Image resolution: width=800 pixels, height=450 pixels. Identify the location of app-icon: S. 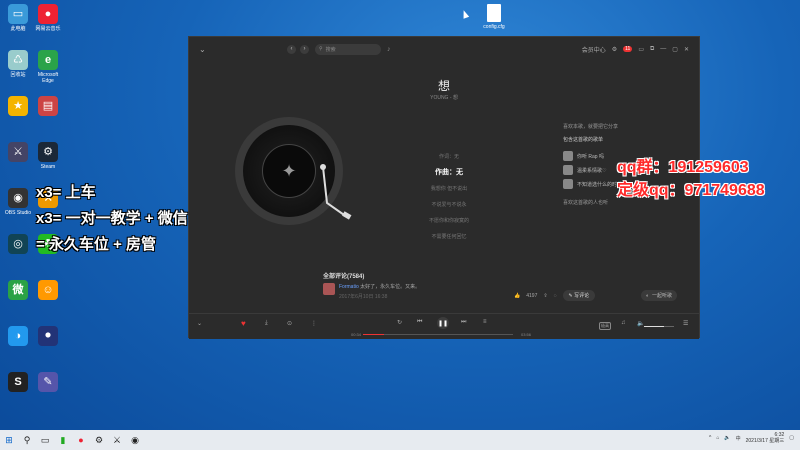
(18, 382).